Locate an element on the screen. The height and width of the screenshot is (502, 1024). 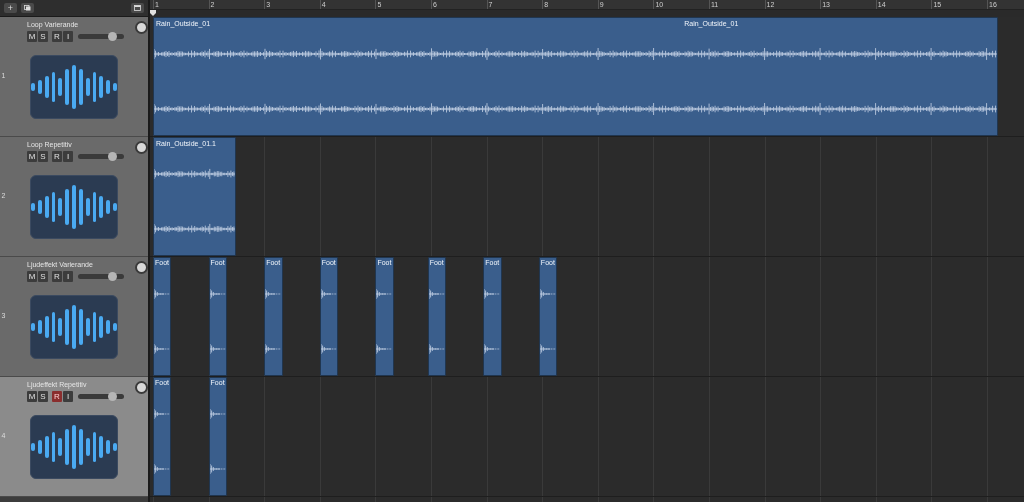
duplicate-icon is located at coordinates (27, 8).